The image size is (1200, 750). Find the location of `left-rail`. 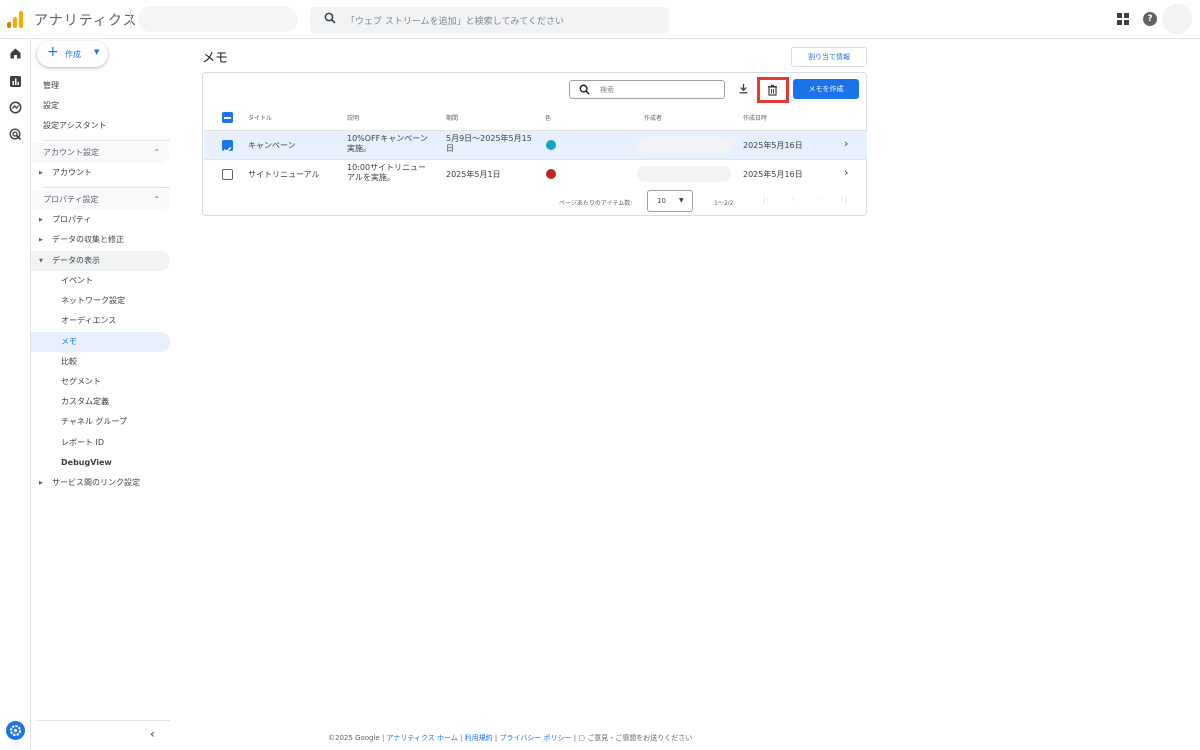

left-rail is located at coordinates (15, 394).